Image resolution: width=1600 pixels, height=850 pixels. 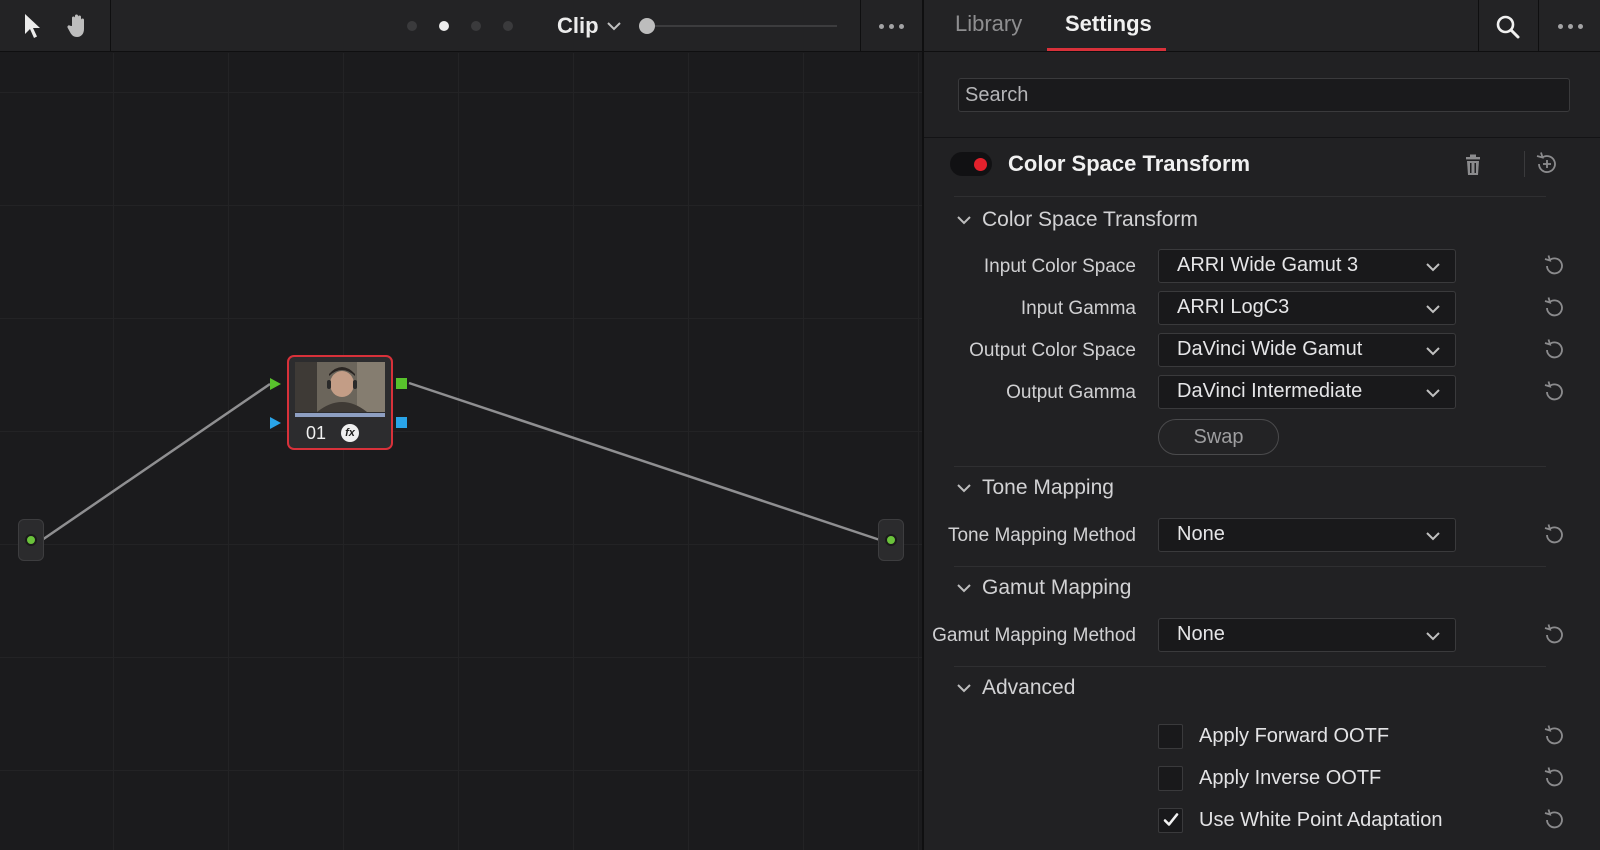 What do you see at coordinates (647, 26) in the screenshot?
I see `zoom-slider-handle` at bounding box center [647, 26].